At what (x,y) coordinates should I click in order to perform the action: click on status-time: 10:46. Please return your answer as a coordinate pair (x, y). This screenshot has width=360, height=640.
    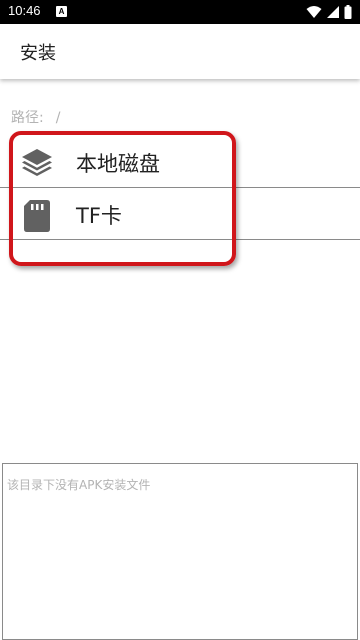
    Looking at the image, I should click on (24, 10).